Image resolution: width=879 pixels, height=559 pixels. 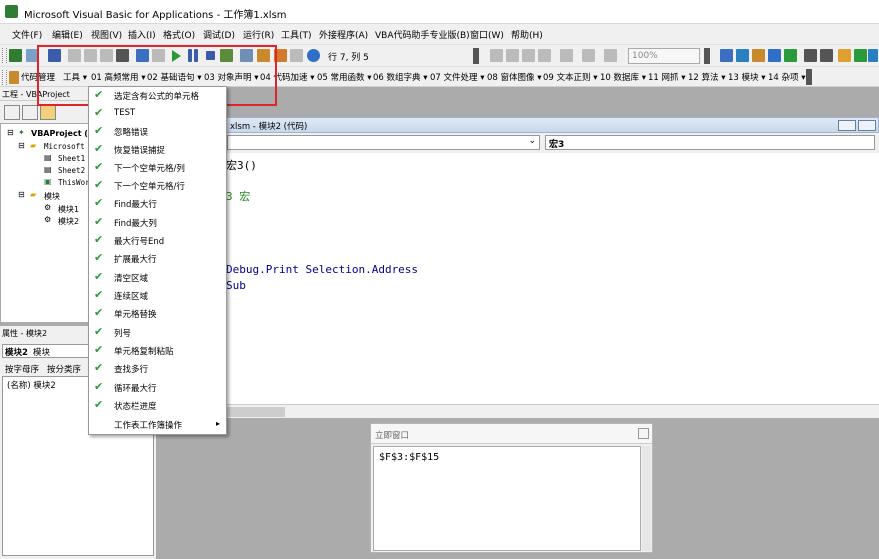 What do you see at coordinates (30, 112) in the screenshot?
I see `view-object-button` at bounding box center [30, 112].